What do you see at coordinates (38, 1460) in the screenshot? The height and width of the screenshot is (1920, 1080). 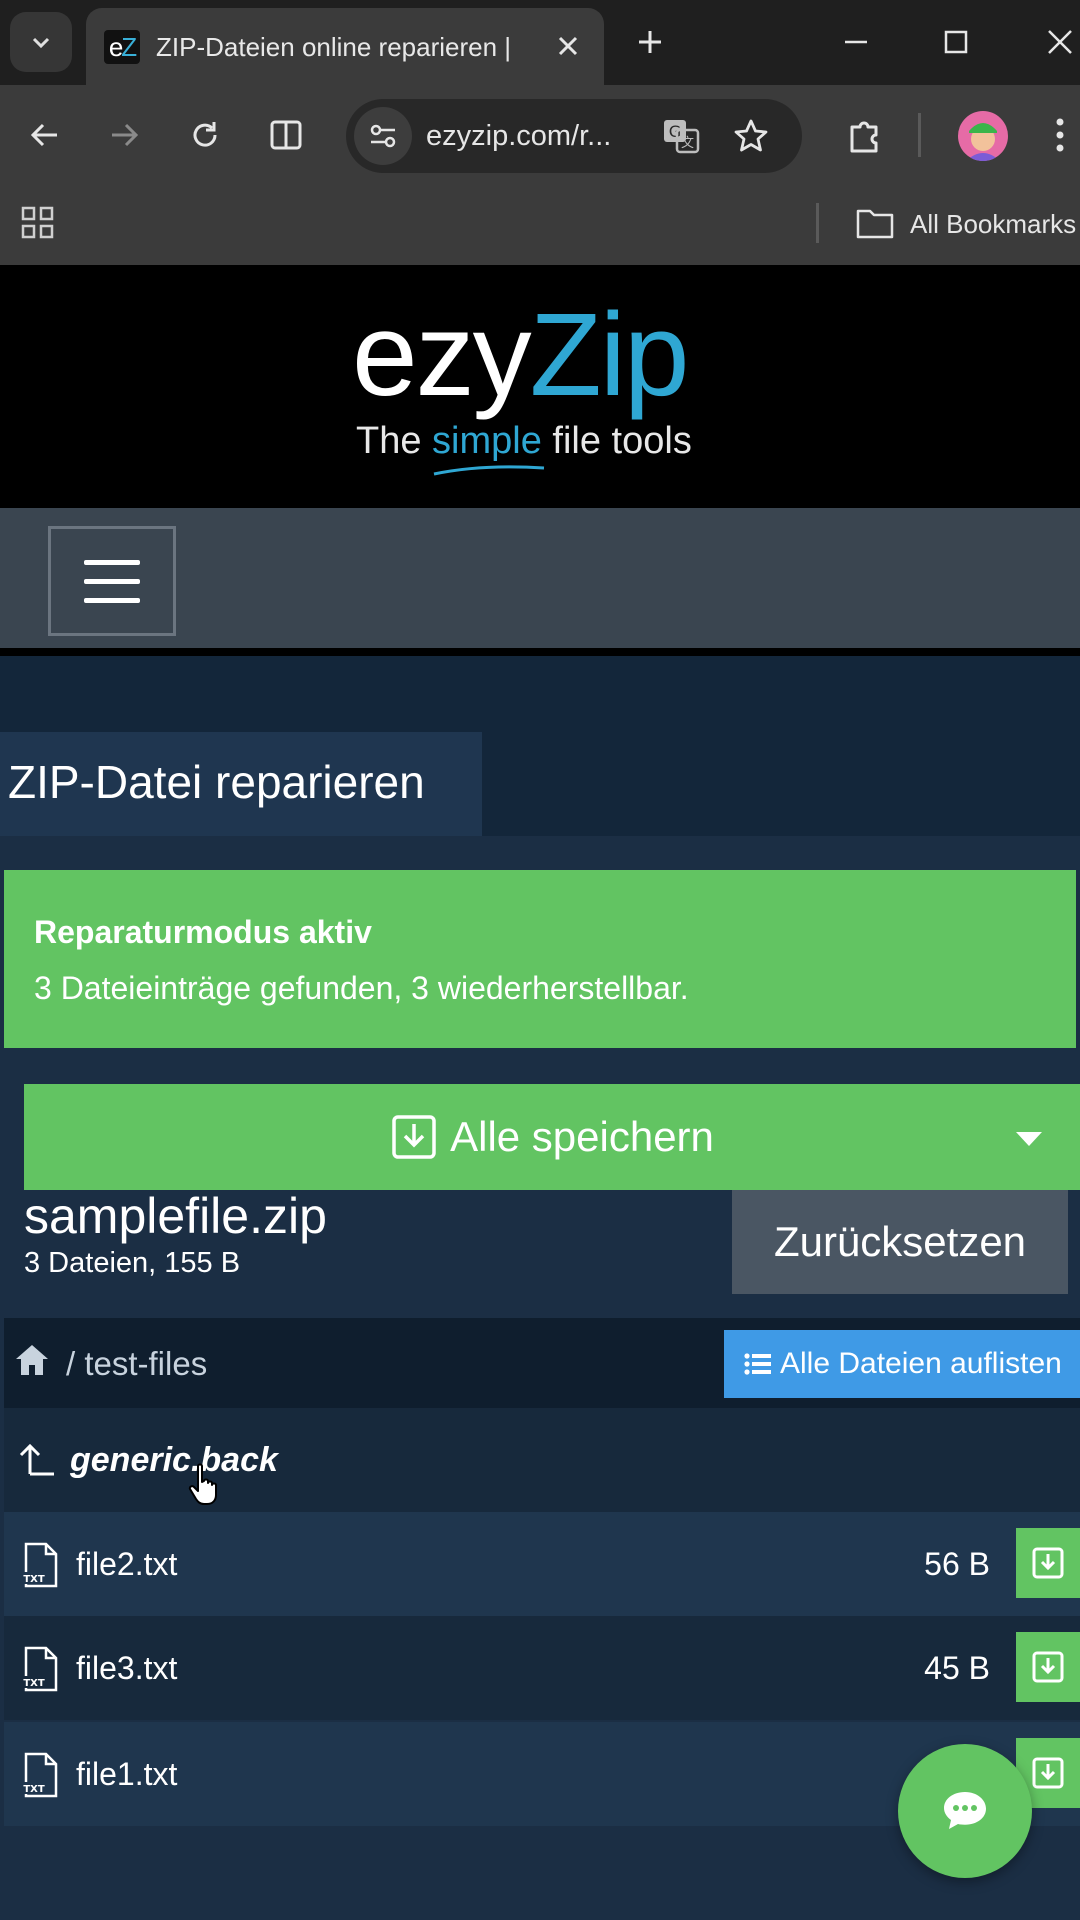 I see `level-up-icon` at bounding box center [38, 1460].